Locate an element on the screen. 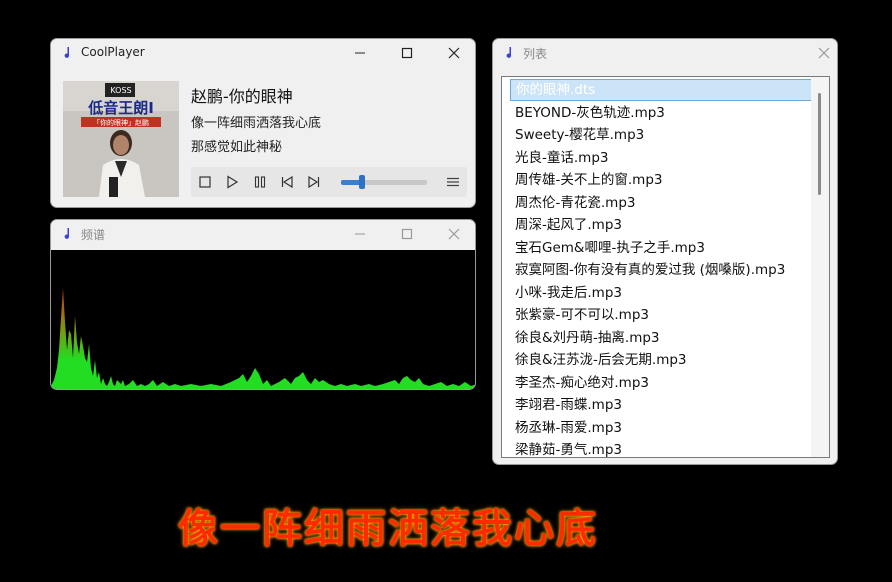 Image resolution: width=892 pixels, height=582 pixels. window-title: CoolPlayer is located at coordinates (113, 52).